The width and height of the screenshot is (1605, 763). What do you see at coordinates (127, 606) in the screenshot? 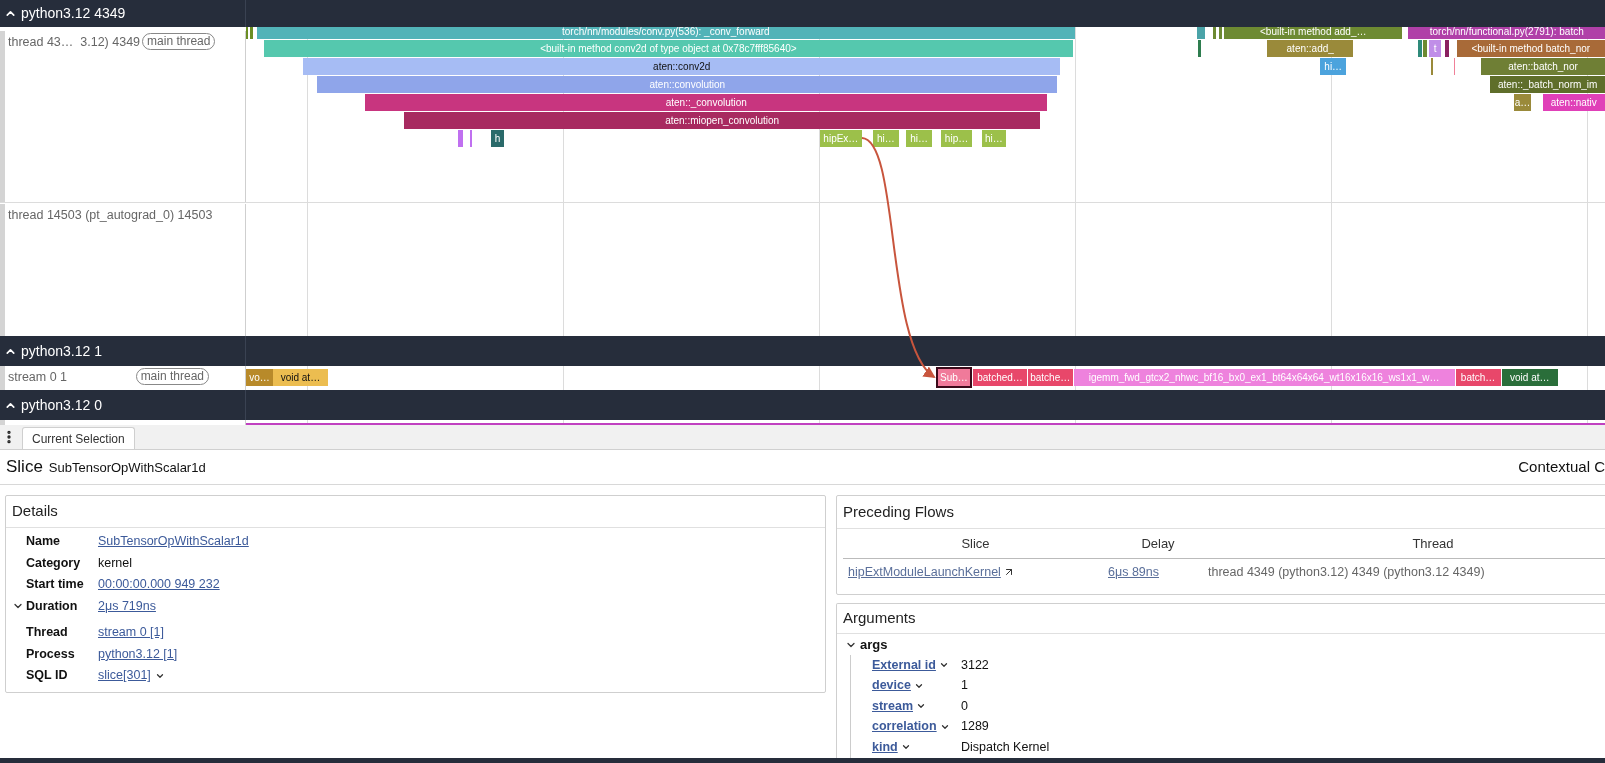
I see `detail-link: 2μs 719ns` at bounding box center [127, 606].